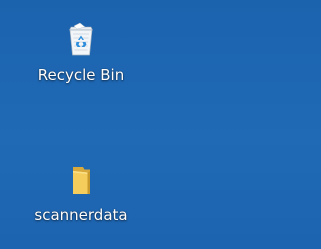 This screenshot has height=249, width=321. I want to click on folder-icon, so click(81, 180).